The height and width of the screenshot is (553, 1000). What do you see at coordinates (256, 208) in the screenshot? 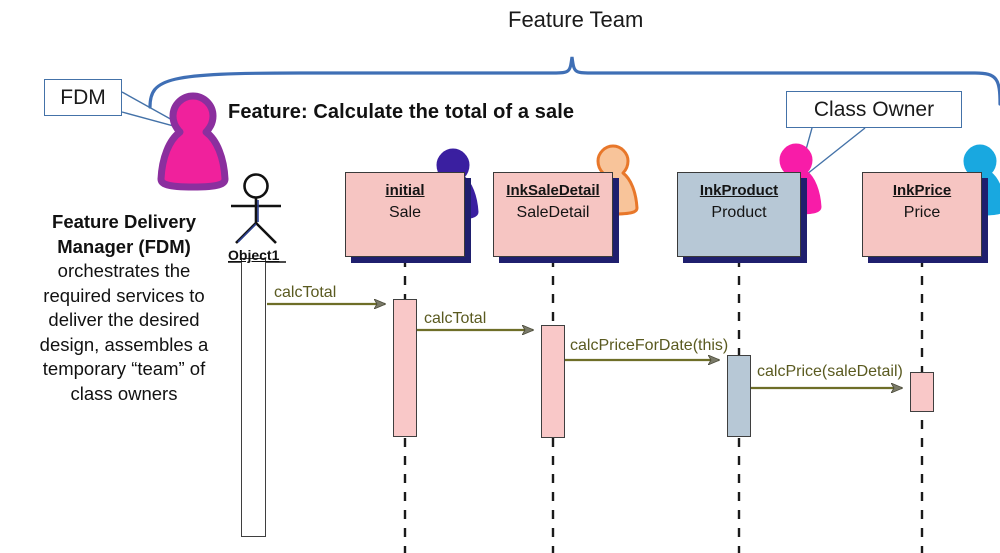
I see `stick-figure-actor-icon` at bounding box center [256, 208].